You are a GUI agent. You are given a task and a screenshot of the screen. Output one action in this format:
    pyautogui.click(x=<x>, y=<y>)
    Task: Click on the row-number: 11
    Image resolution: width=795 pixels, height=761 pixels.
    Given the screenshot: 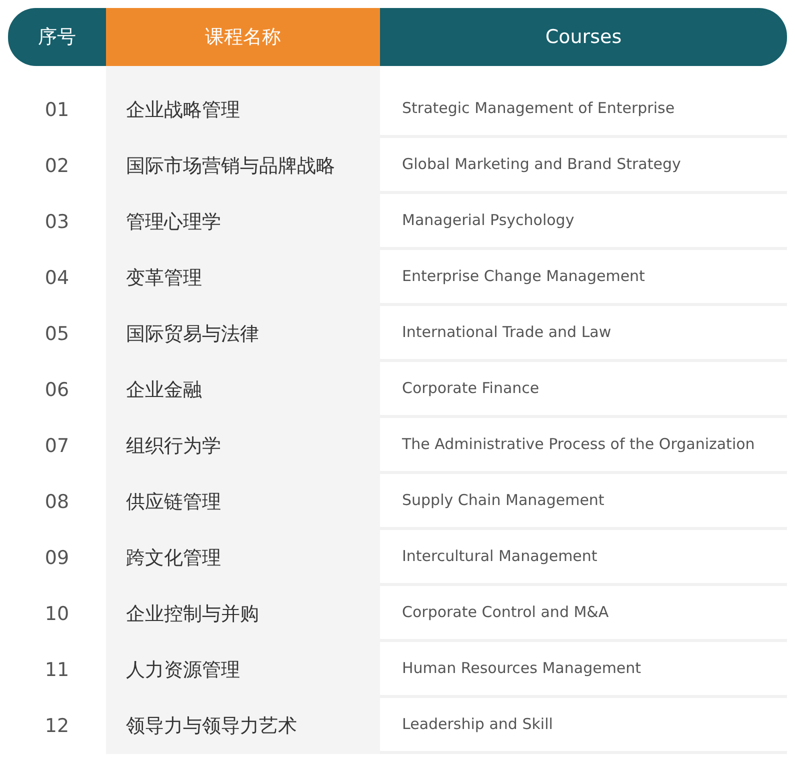 What is the action you would take?
    pyautogui.click(x=57, y=670)
    